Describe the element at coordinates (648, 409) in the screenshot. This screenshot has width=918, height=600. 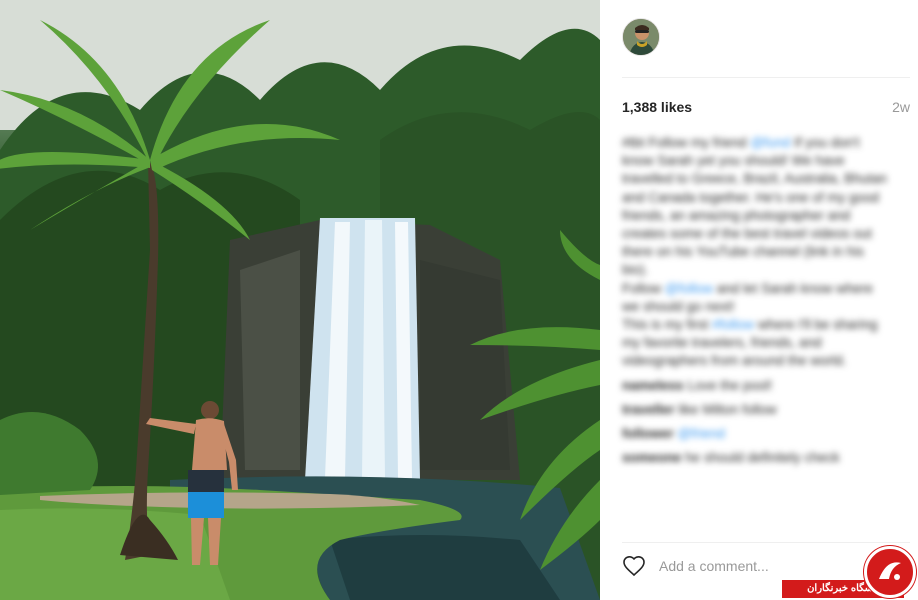
I see `comment-user: traveller` at that location.